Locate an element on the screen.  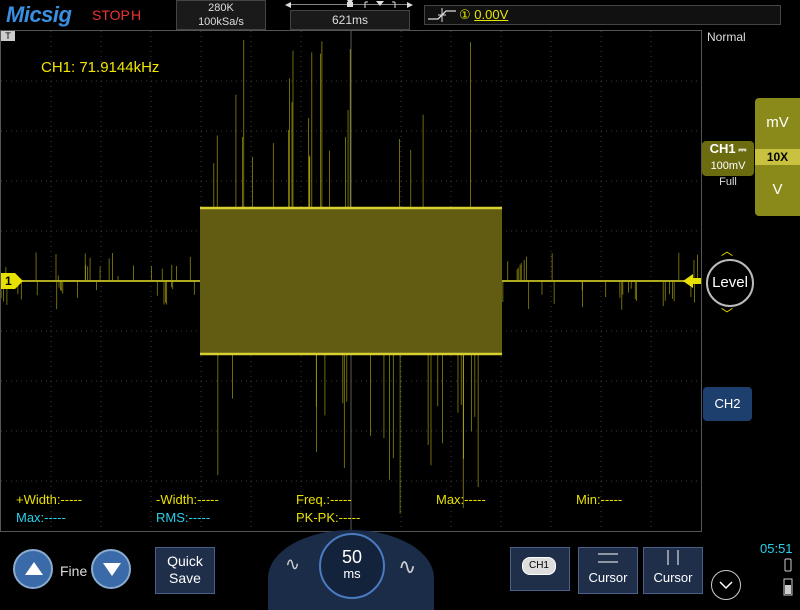
trigger-level-arrow-icon is located at coordinates (692, 281).